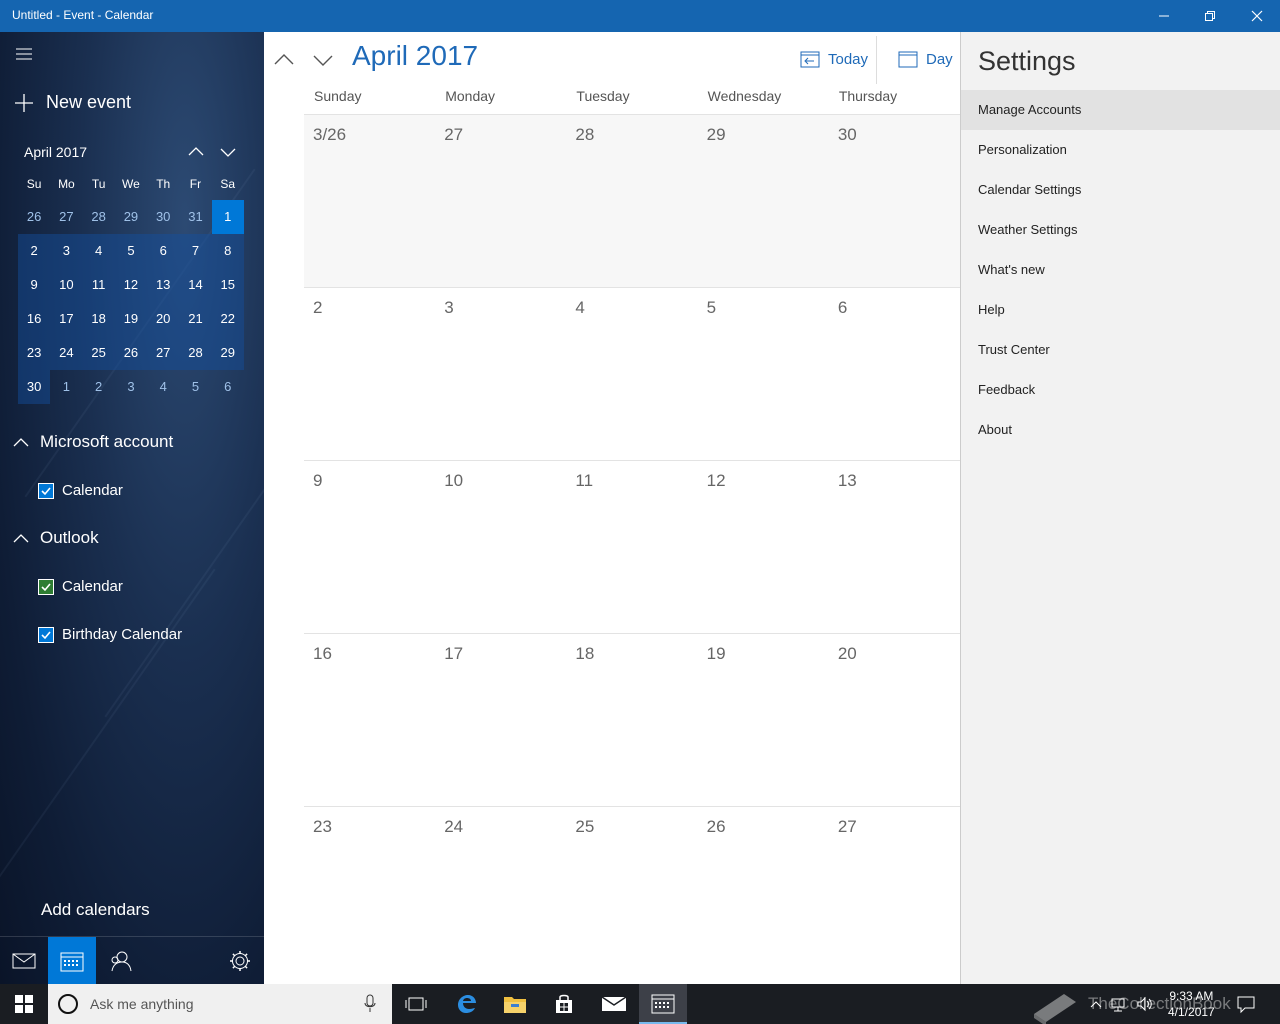 The width and height of the screenshot is (1280, 1024). What do you see at coordinates (46, 586) in the screenshot?
I see `outlook-calendar-checkbox` at bounding box center [46, 586].